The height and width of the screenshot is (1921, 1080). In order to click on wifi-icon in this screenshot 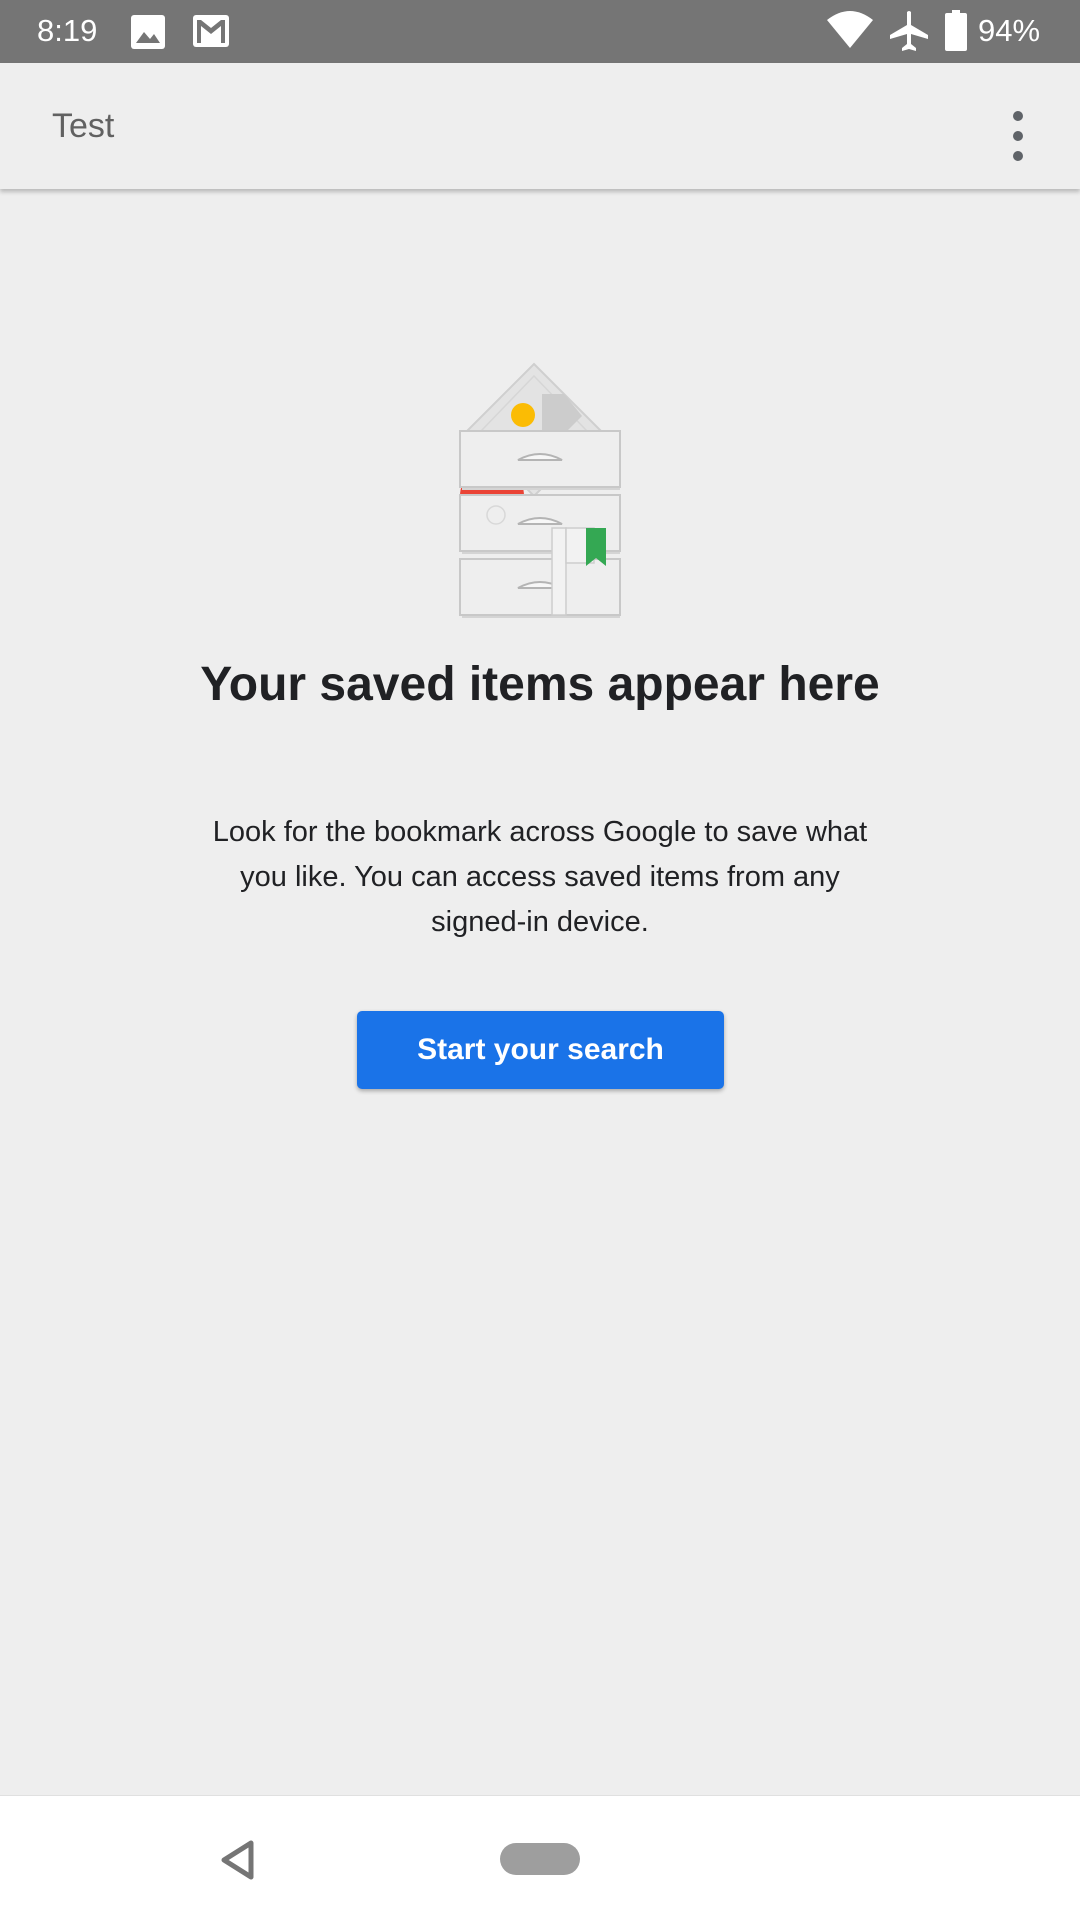, I will do `click(850, 29)`.